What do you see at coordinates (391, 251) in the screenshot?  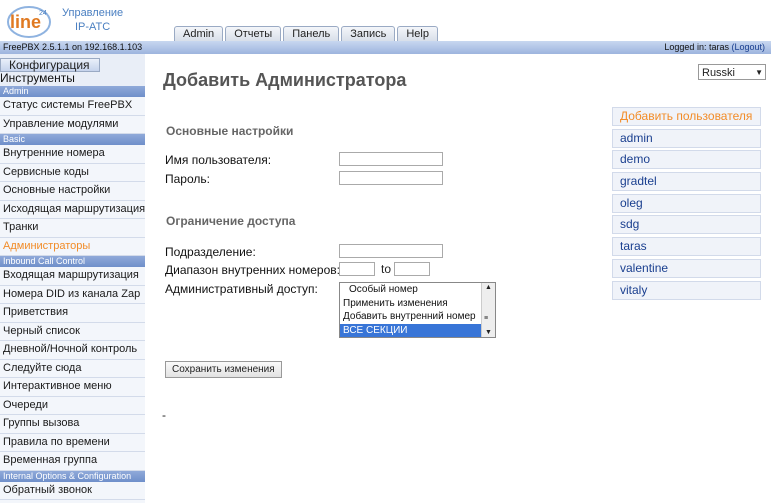 I see `department-input` at bounding box center [391, 251].